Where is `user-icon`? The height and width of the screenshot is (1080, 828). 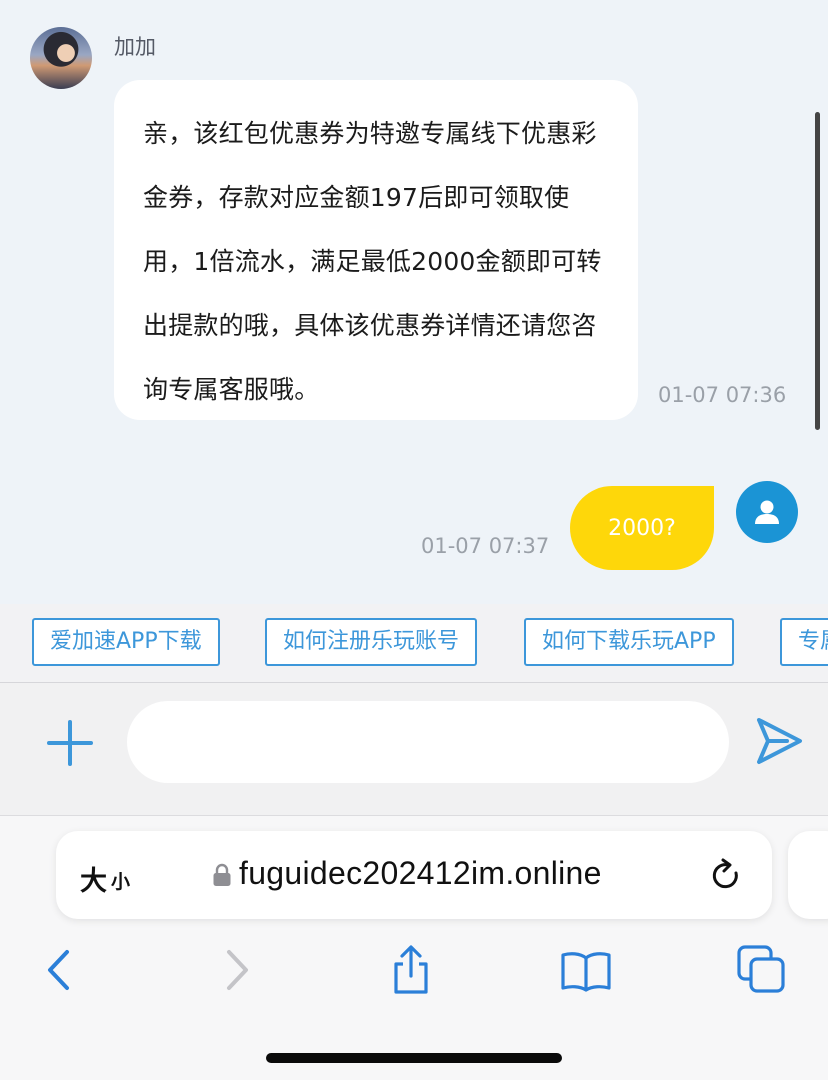 user-icon is located at coordinates (767, 512).